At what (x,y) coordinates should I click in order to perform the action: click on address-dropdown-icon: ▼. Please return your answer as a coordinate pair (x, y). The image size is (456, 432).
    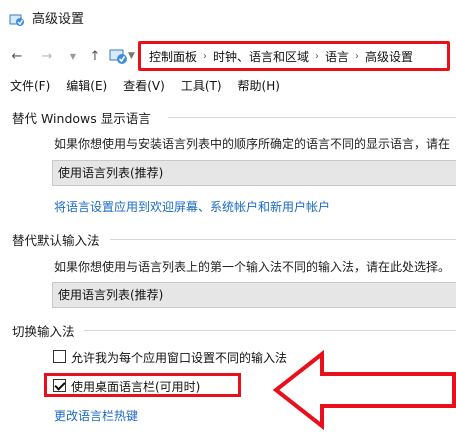
    Looking at the image, I should click on (133, 56).